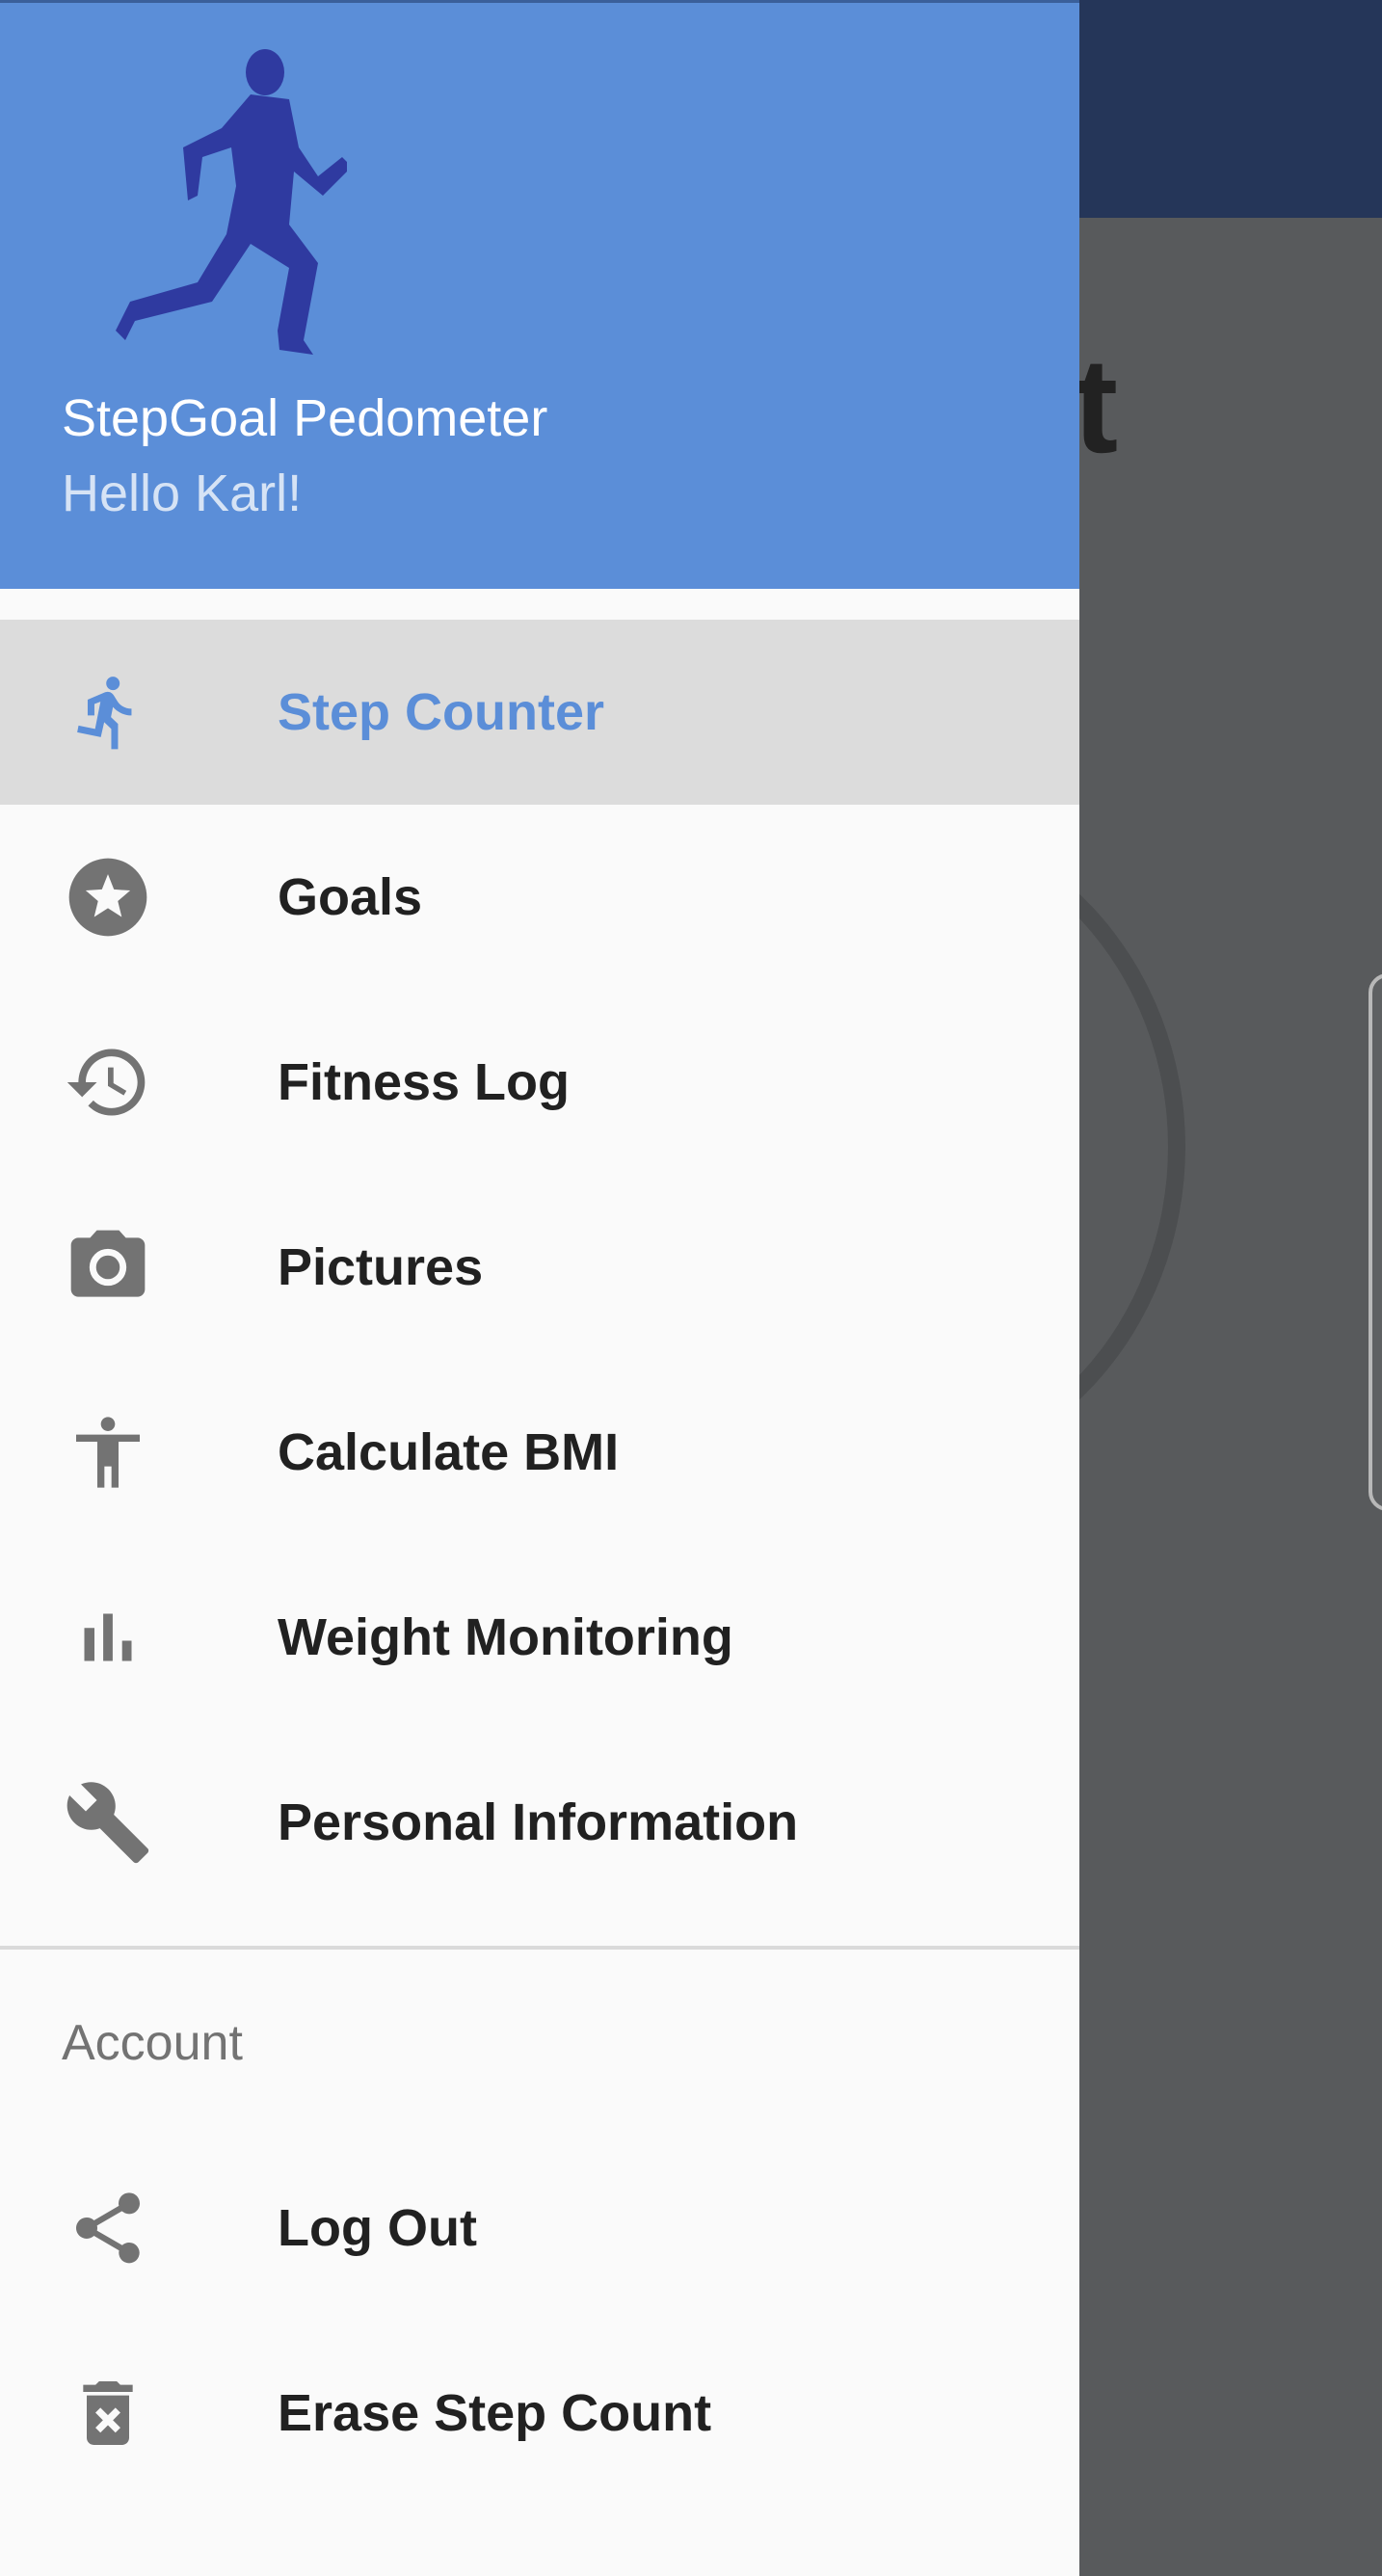 Image resolution: width=1382 pixels, height=2576 pixels. What do you see at coordinates (505, 1637) in the screenshot?
I see `menu-item-label: Weight Monitoring` at bounding box center [505, 1637].